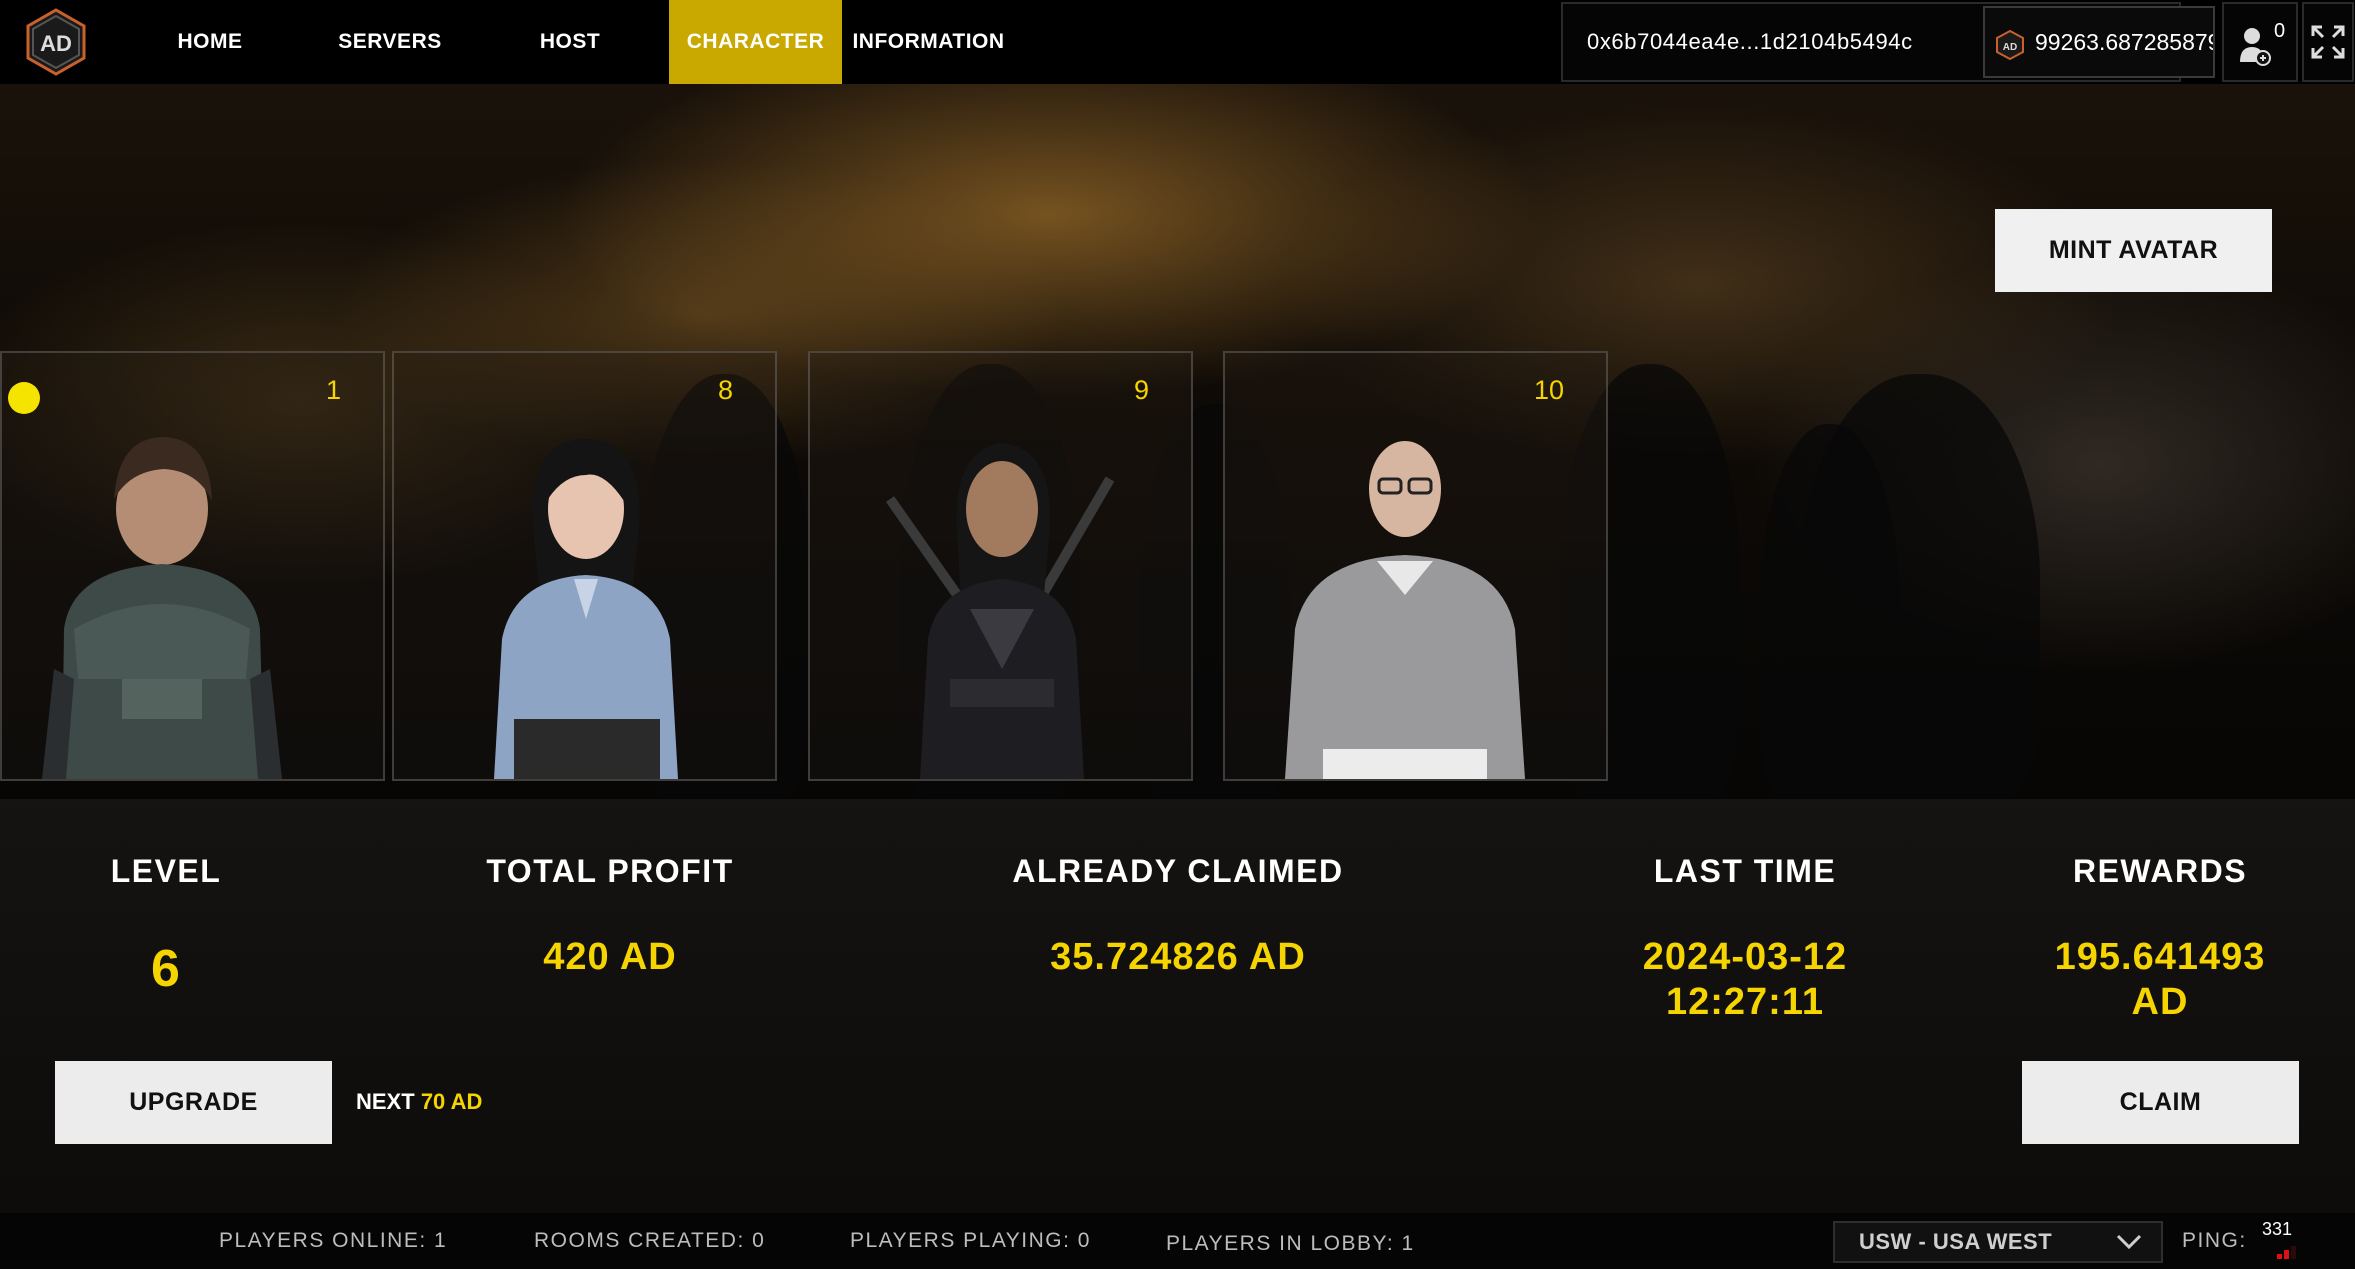 This screenshot has height=1269, width=2355. Describe the element at coordinates (1744, 1002) in the screenshot. I see `last-time-time: 12:27:11` at that location.